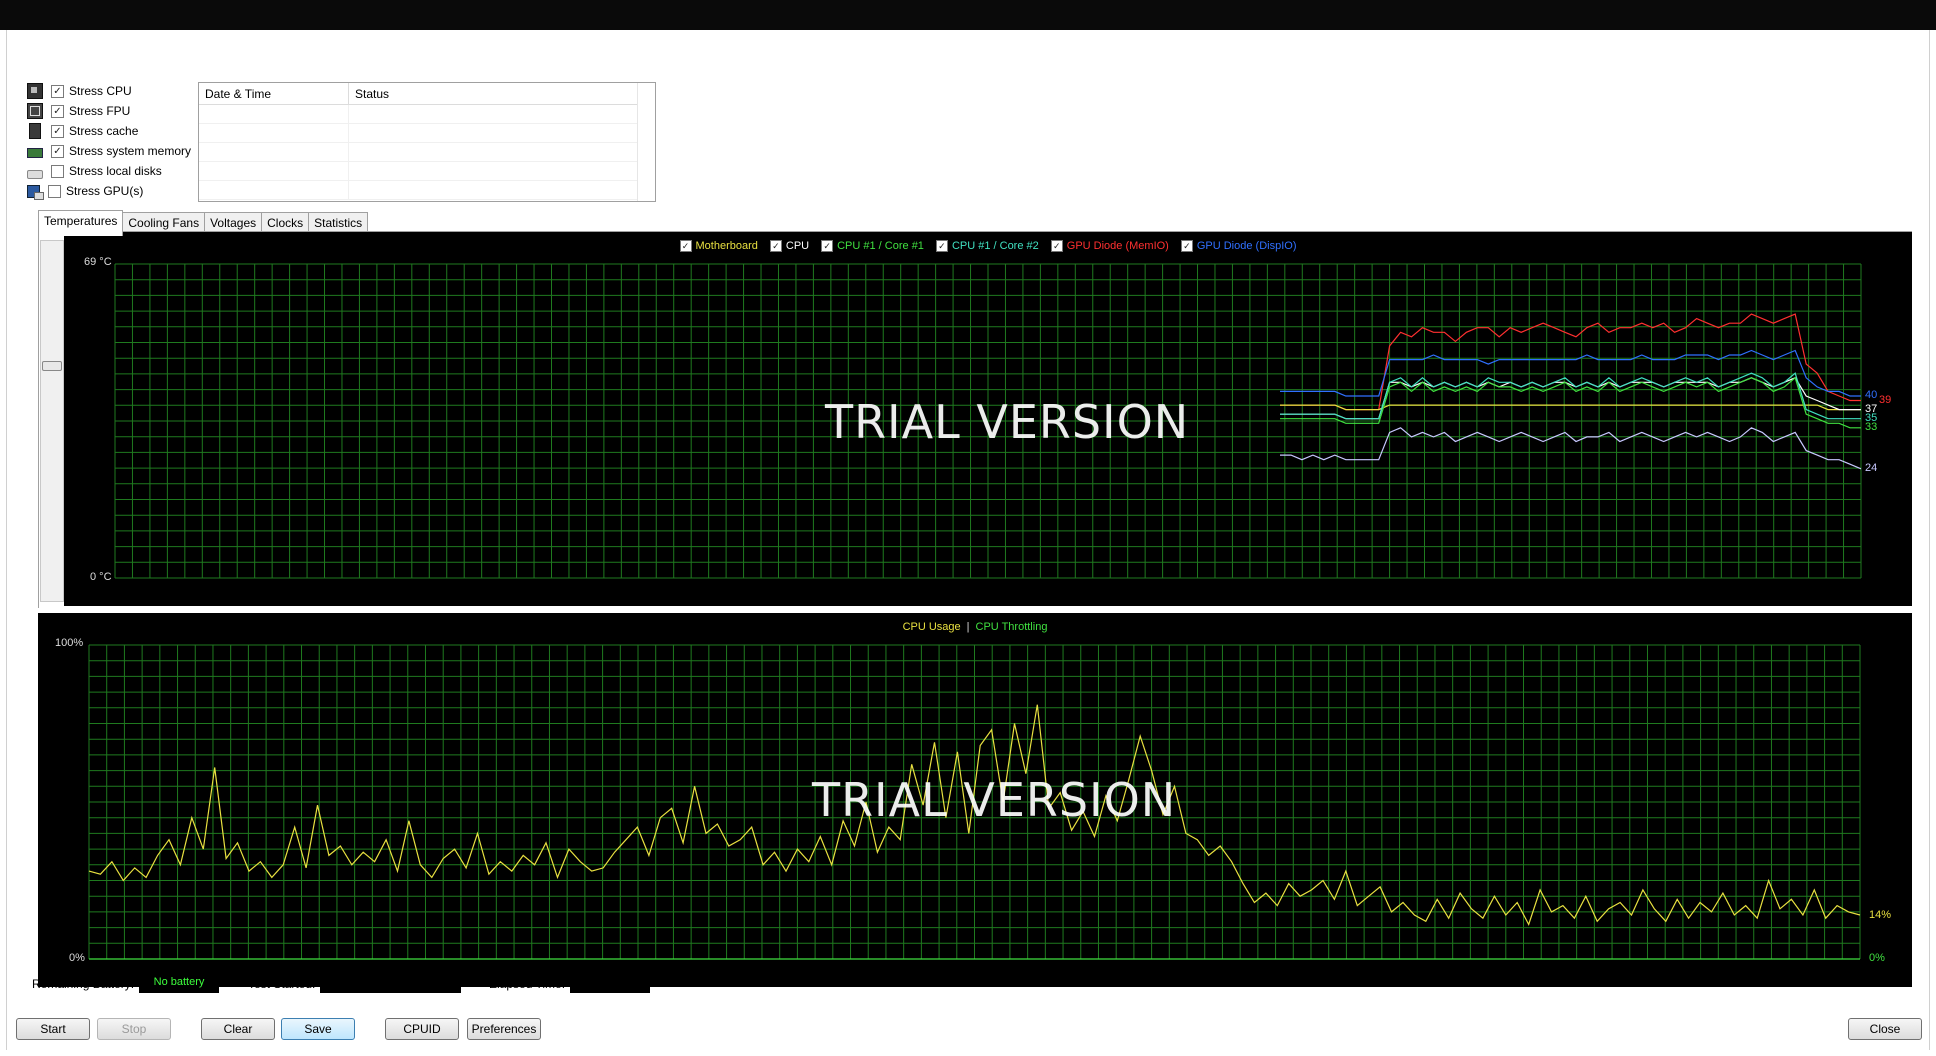 Image resolution: width=1936 pixels, height=1056 pixels. What do you see at coordinates (422, 1029) in the screenshot?
I see `cpuid-button: CPUID` at bounding box center [422, 1029].